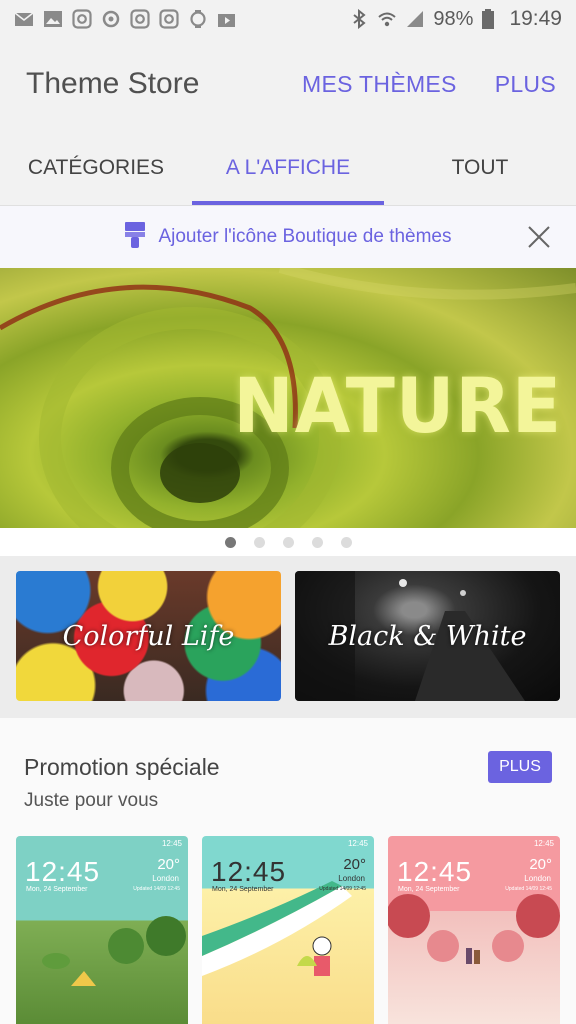  I want to click on watch-icon, so click(198, 19).